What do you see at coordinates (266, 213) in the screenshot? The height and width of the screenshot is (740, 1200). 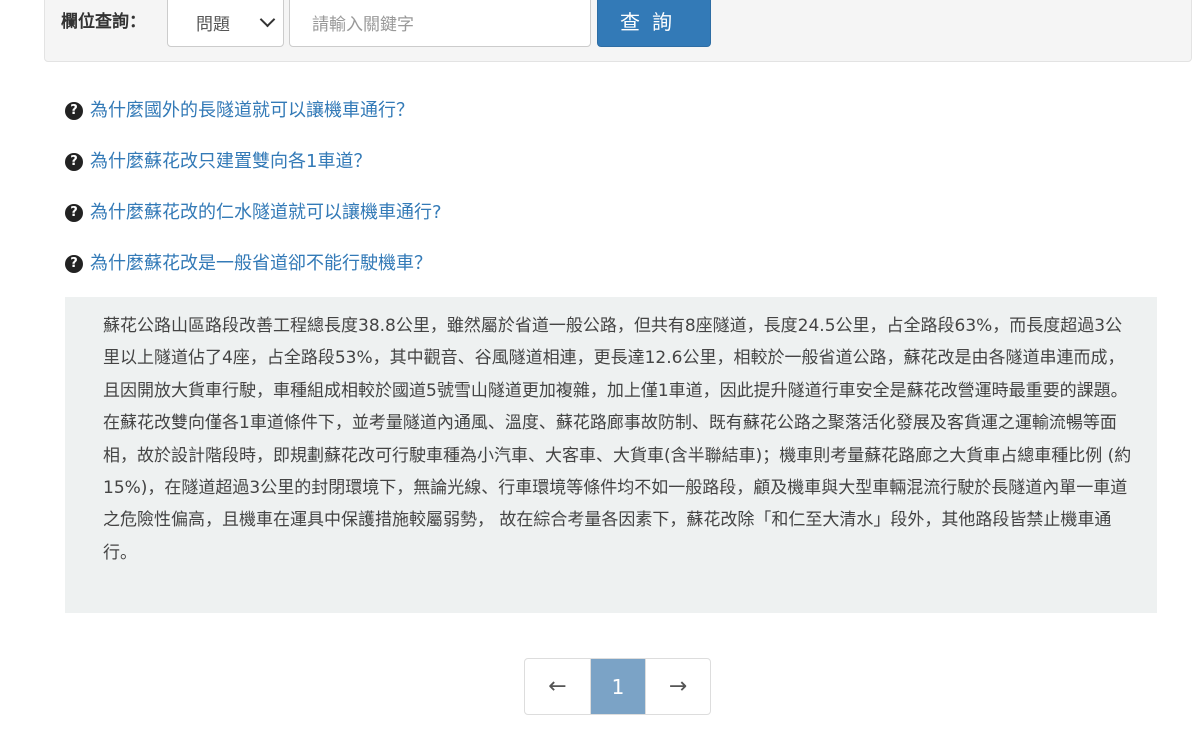 I see `faq-question-link: 為什麼蘇花改的仁水隧道就可以讓機車通行?` at bounding box center [266, 213].